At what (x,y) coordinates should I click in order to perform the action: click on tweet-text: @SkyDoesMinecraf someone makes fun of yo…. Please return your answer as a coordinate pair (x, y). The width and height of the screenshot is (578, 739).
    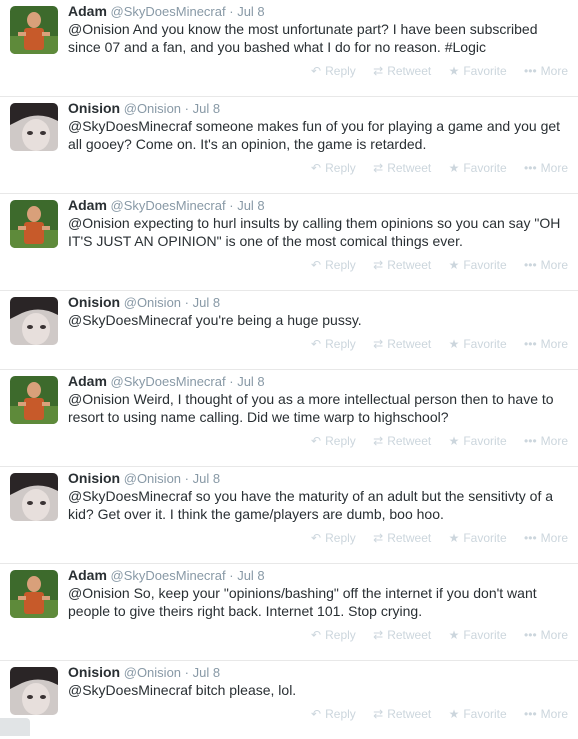
    Looking at the image, I should click on (314, 135).